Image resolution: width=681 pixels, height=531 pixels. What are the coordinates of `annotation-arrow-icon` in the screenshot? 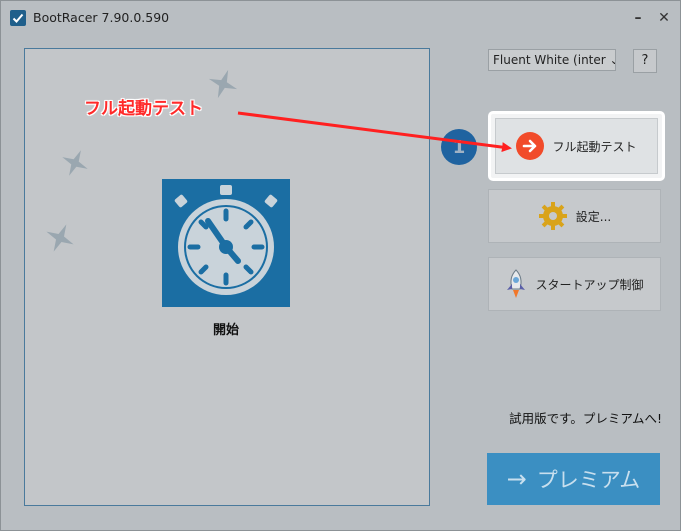 It's located at (374, 132).